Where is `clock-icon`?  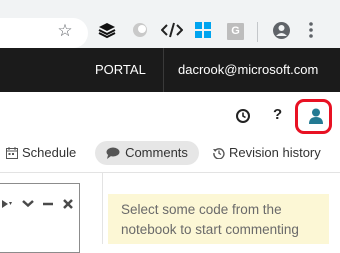
clock-icon is located at coordinates (244, 117).